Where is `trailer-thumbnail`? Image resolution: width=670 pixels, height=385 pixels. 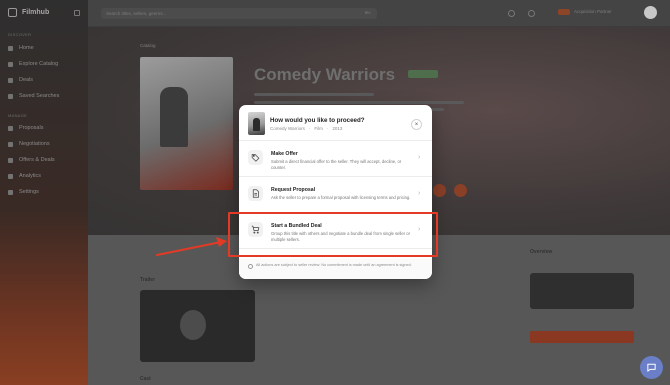 trailer-thumbnail is located at coordinates (197, 326).